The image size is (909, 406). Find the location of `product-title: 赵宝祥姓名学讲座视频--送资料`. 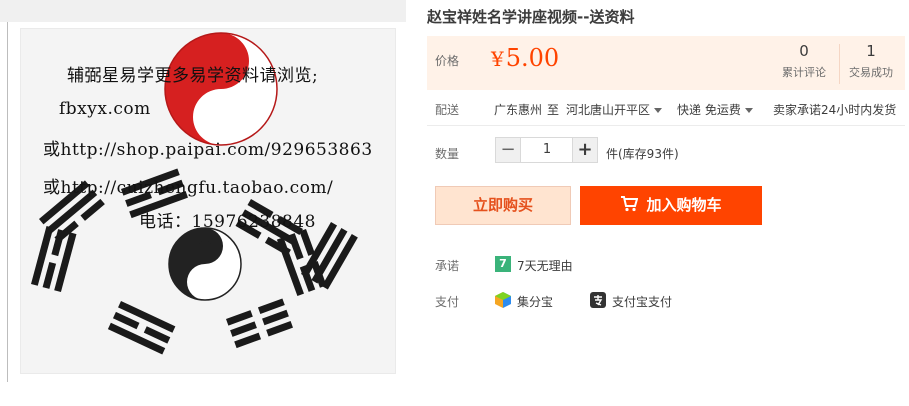

product-title: 赵宝祥姓名学讲座视频--送资料 is located at coordinates (531, 17).